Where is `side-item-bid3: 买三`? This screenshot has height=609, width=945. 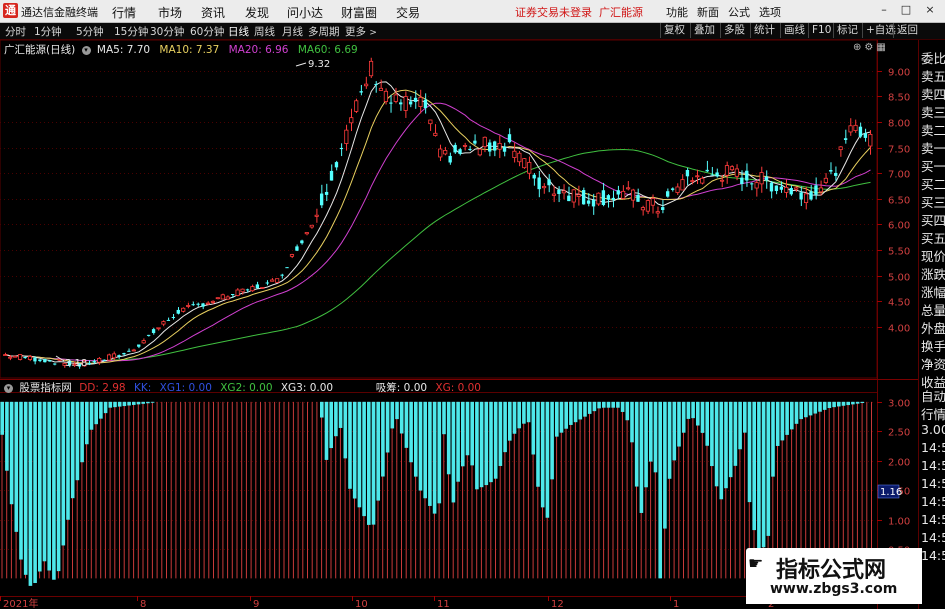
side-item-bid3: 买三 is located at coordinates (933, 201).